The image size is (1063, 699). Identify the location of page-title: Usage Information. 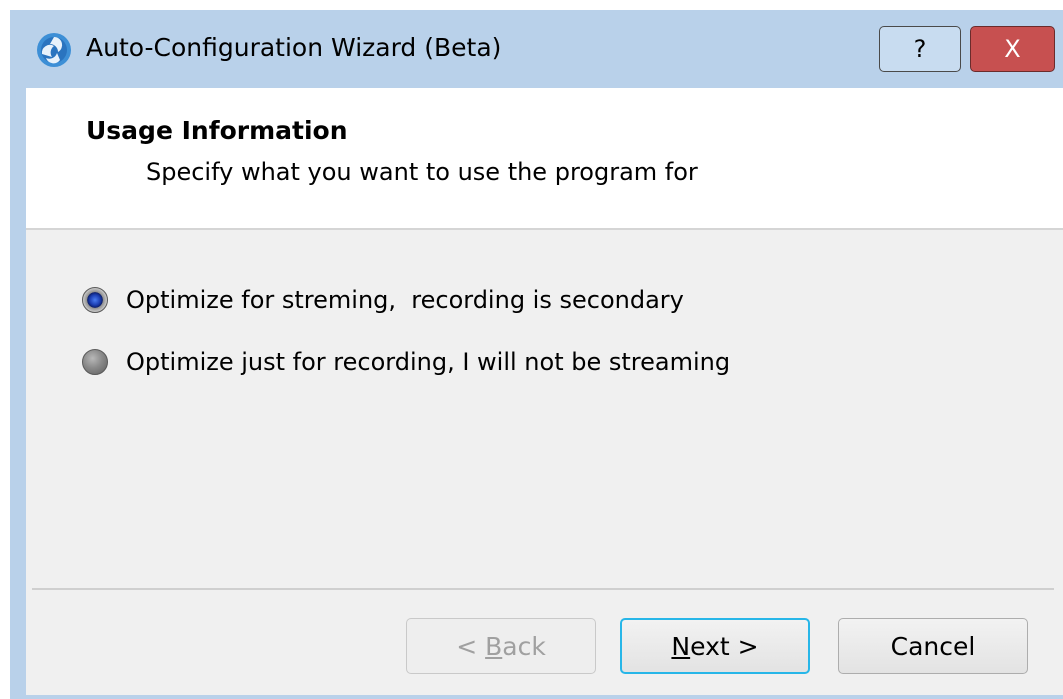
(217, 130).